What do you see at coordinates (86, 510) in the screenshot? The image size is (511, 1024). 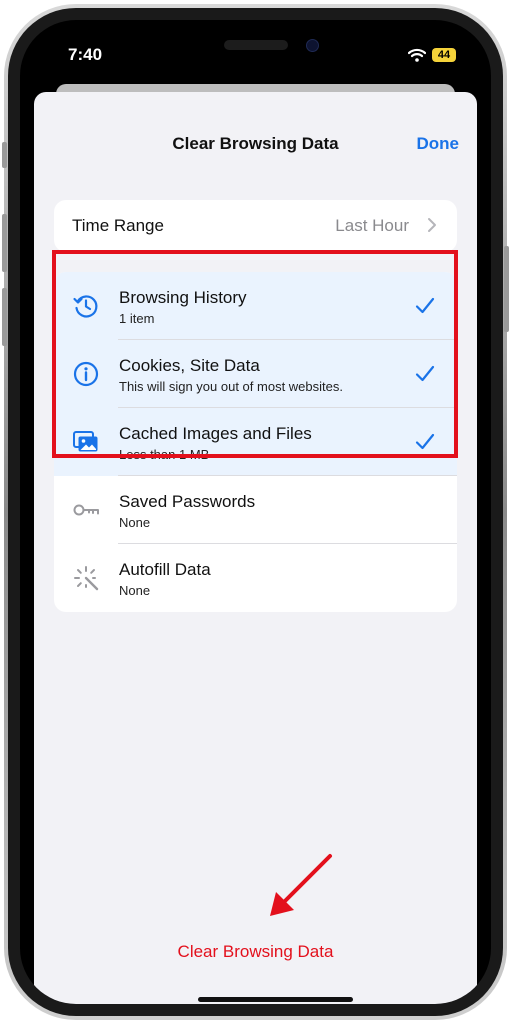 I see `key-icon` at bounding box center [86, 510].